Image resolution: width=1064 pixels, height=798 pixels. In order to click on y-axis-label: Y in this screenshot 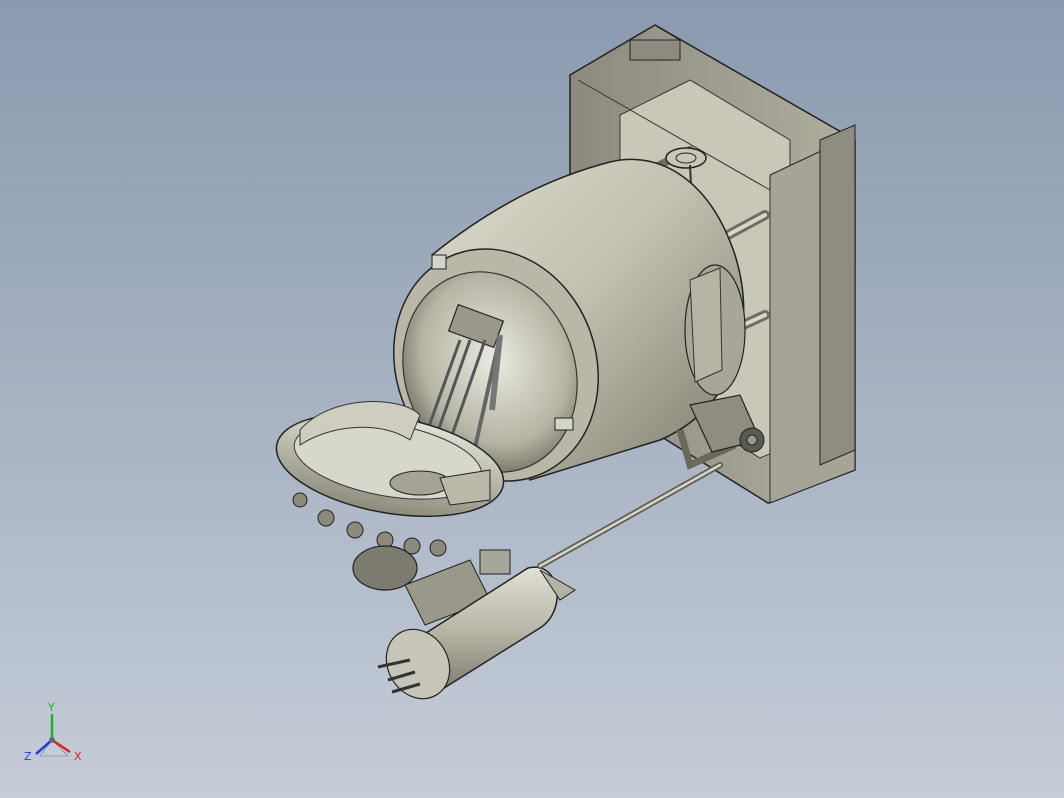, I will do `click(51, 707)`.